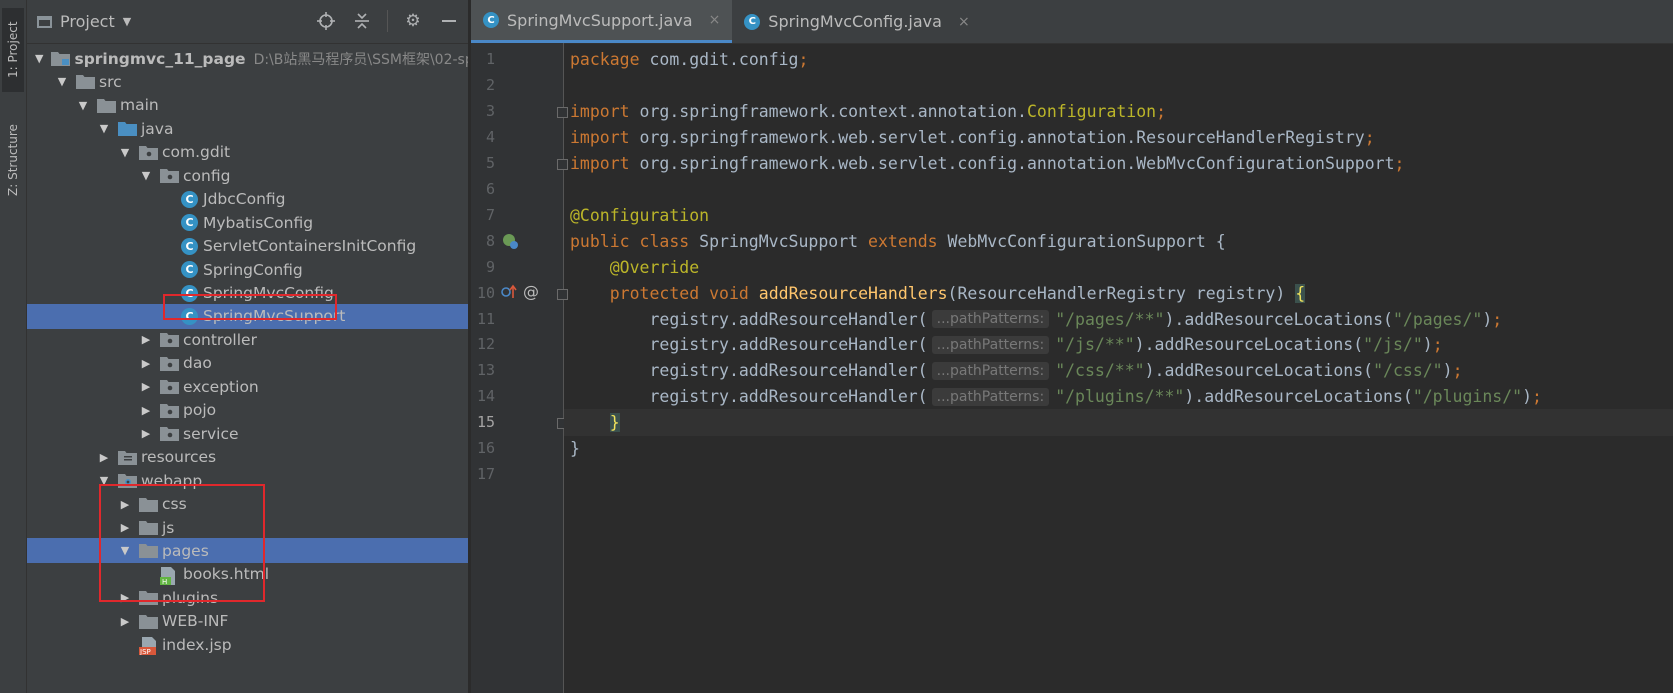 This screenshot has width=1673, height=693. What do you see at coordinates (247, 293) in the screenshot?
I see `tree-node-springmvcconfig: C SpringMvcConfig` at bounding box center [247, 293].